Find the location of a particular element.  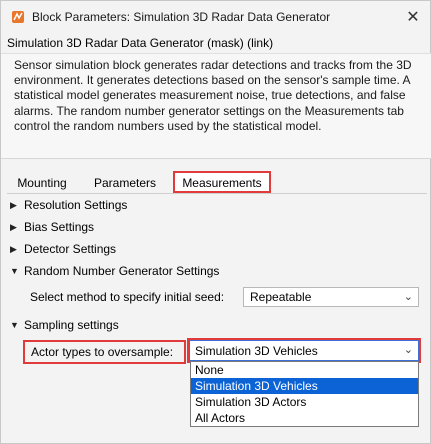

seed-method-select: Repeatable ⌄ is located at coordinates (331, 297).